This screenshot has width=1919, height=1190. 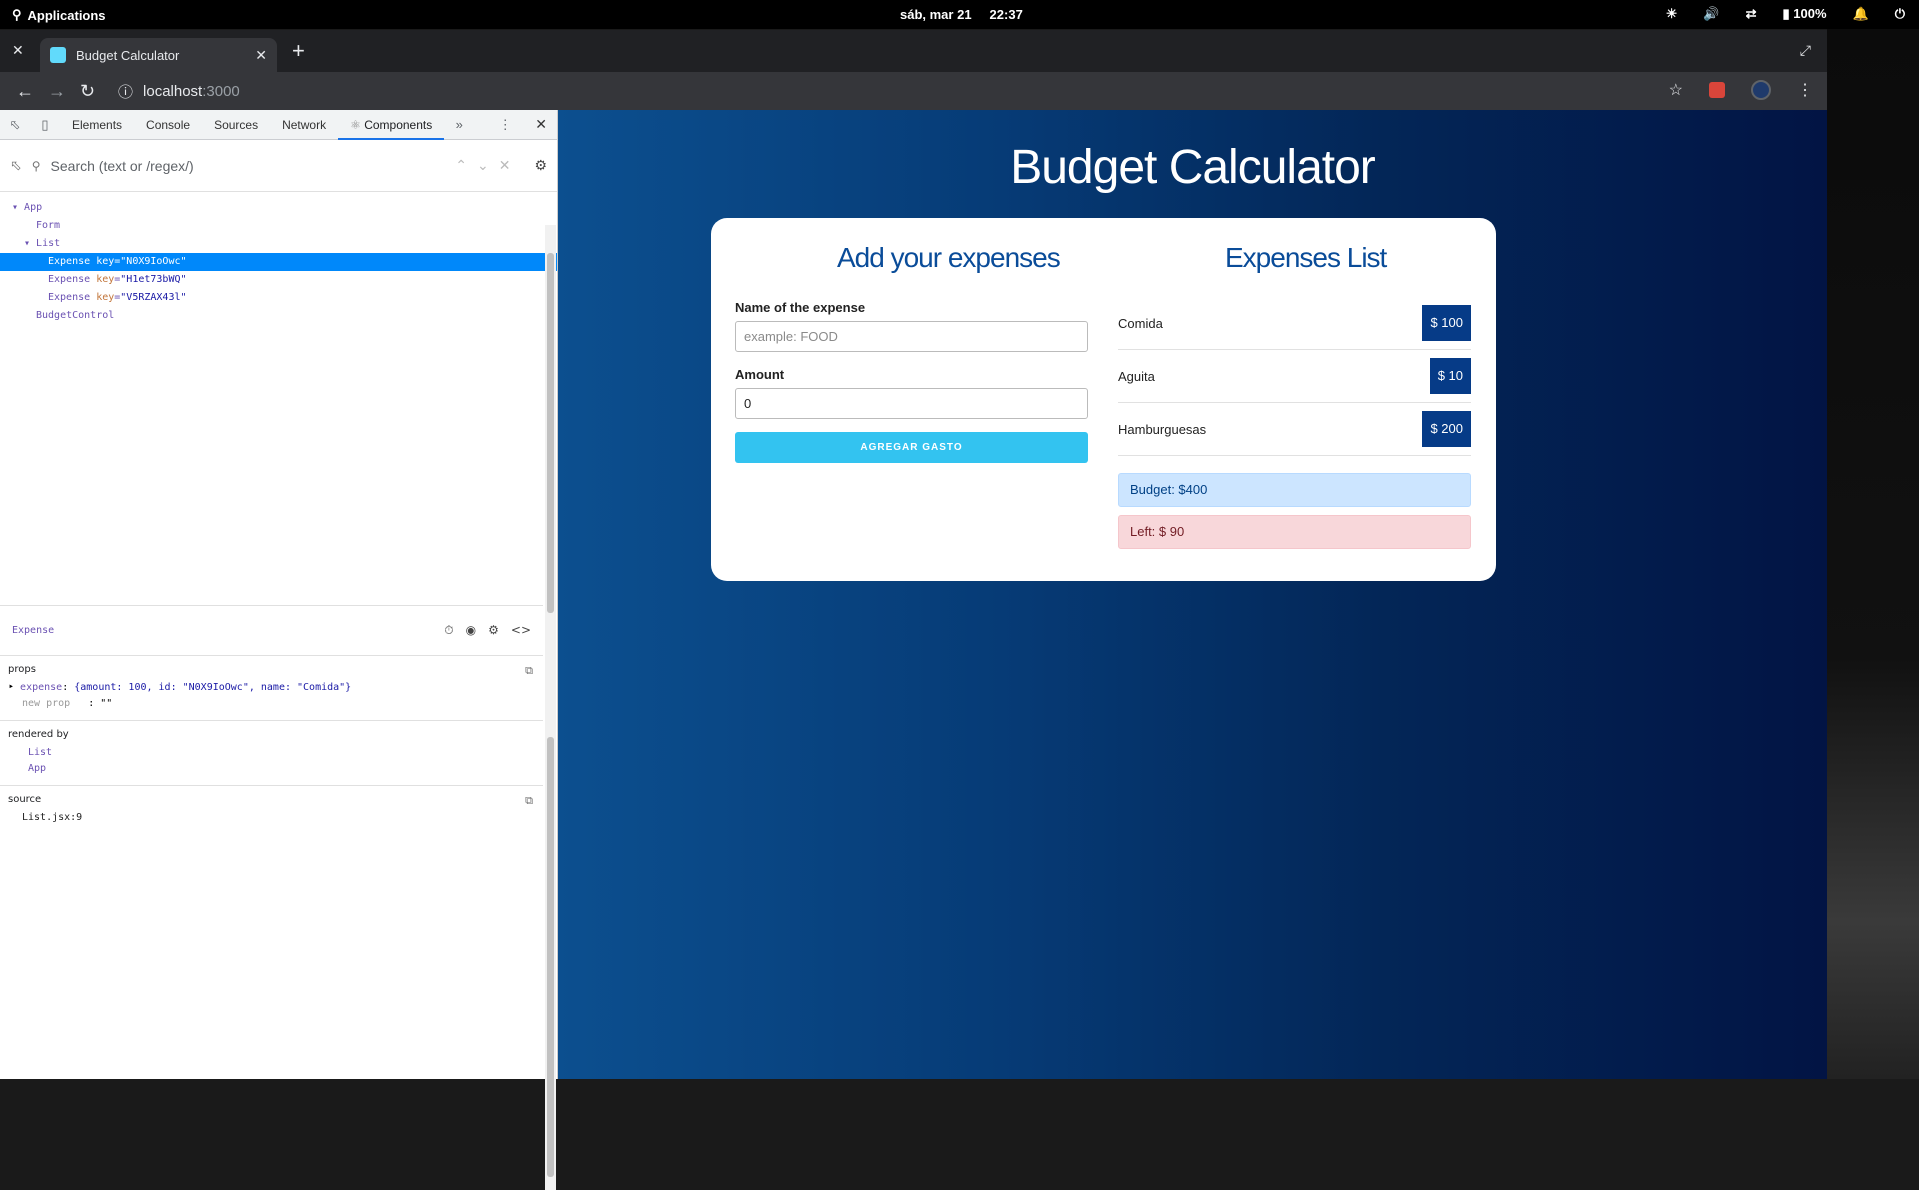 What do you see at coordinates (168, 125) in the screenshot?
I see `tab-console: Console` at bounding box center [168, 125].